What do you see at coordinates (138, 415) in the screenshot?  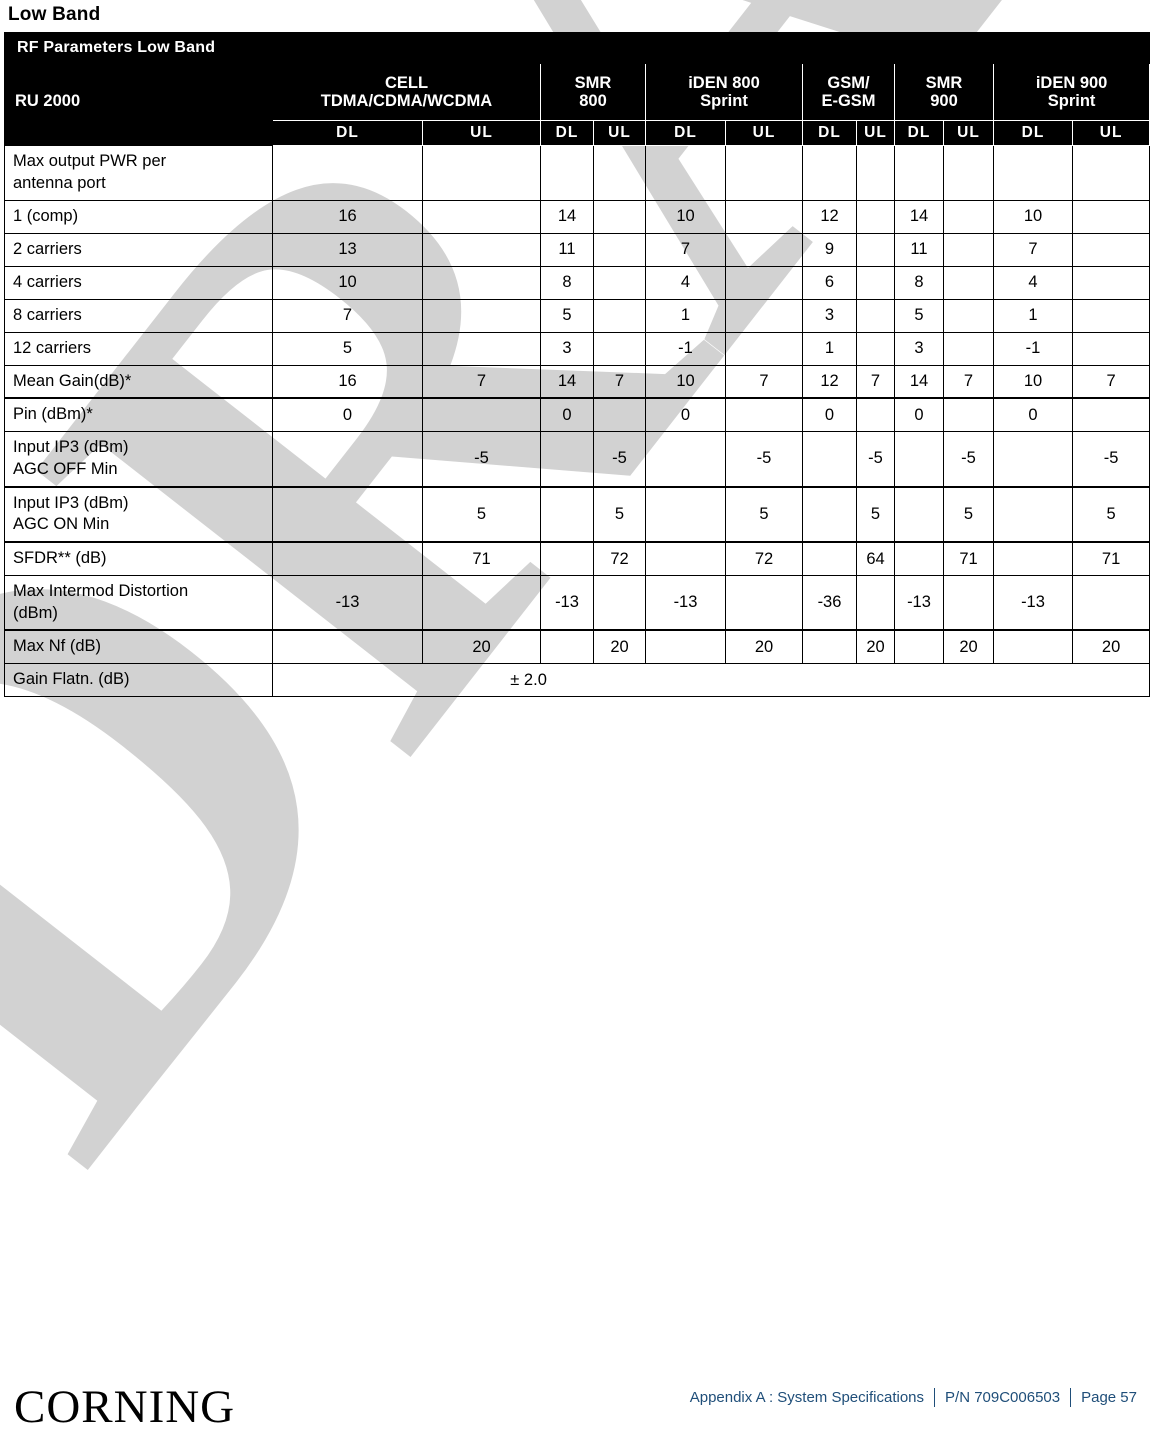 I see `row-label: Pin (dBm)*` at bounding box center [138, 415].